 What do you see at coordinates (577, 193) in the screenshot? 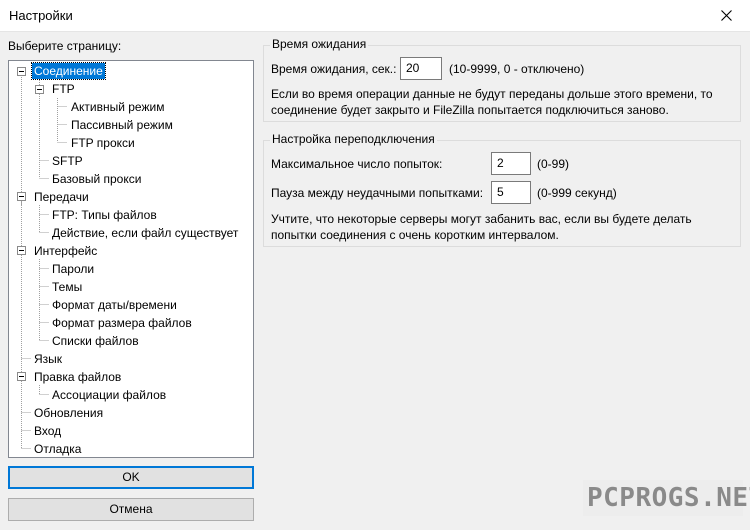
I see `pause-range: (0-999 секунд)` at bounding box center [577, 193].